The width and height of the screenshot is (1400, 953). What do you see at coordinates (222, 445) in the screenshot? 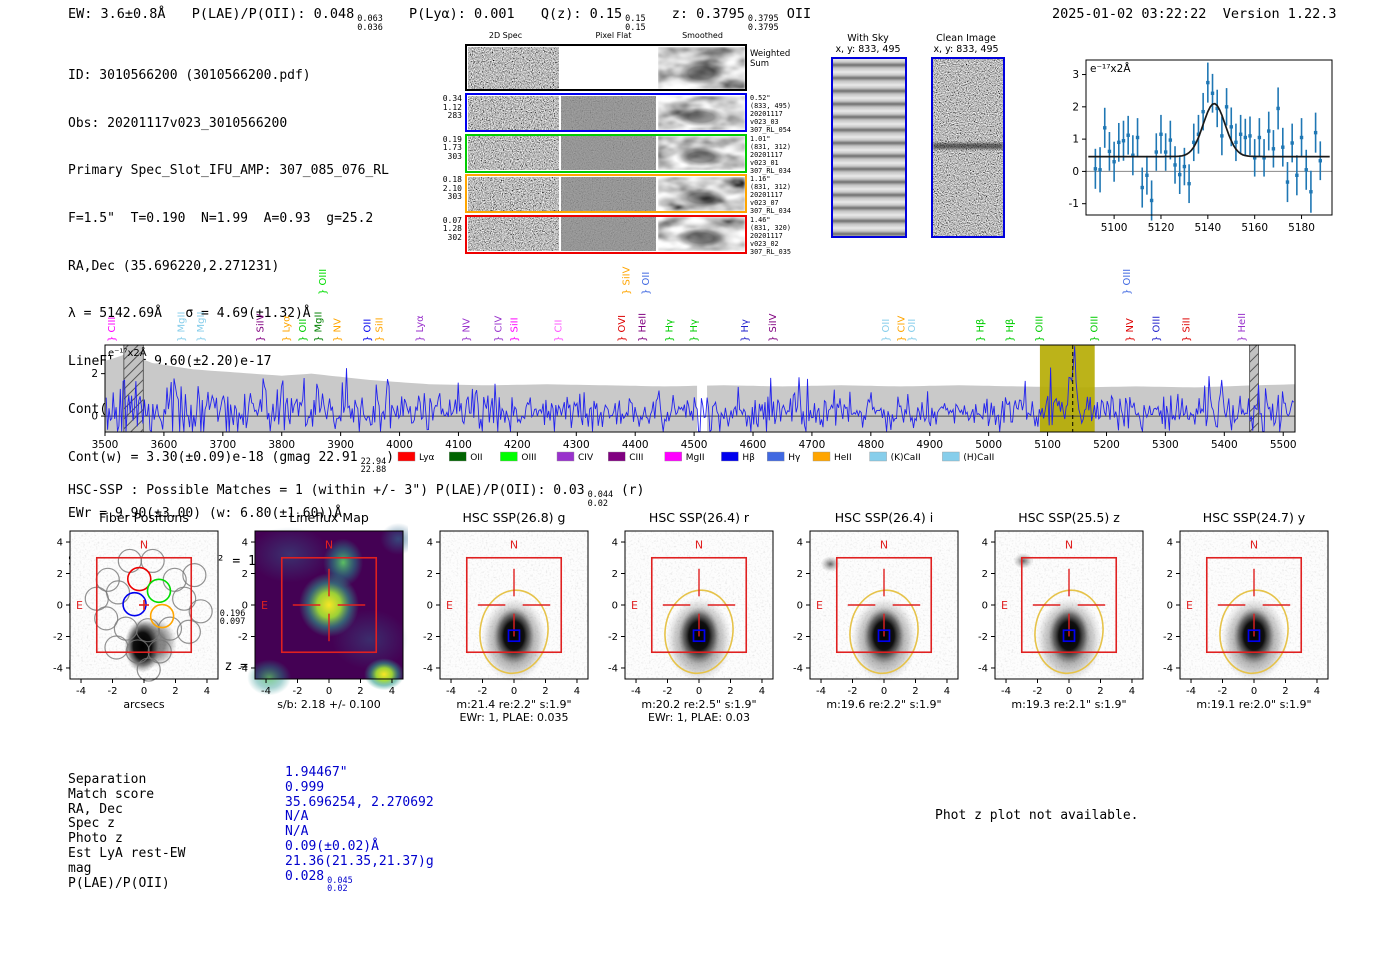
I see `svg-text: 3700` at bounding box center [222, 445].